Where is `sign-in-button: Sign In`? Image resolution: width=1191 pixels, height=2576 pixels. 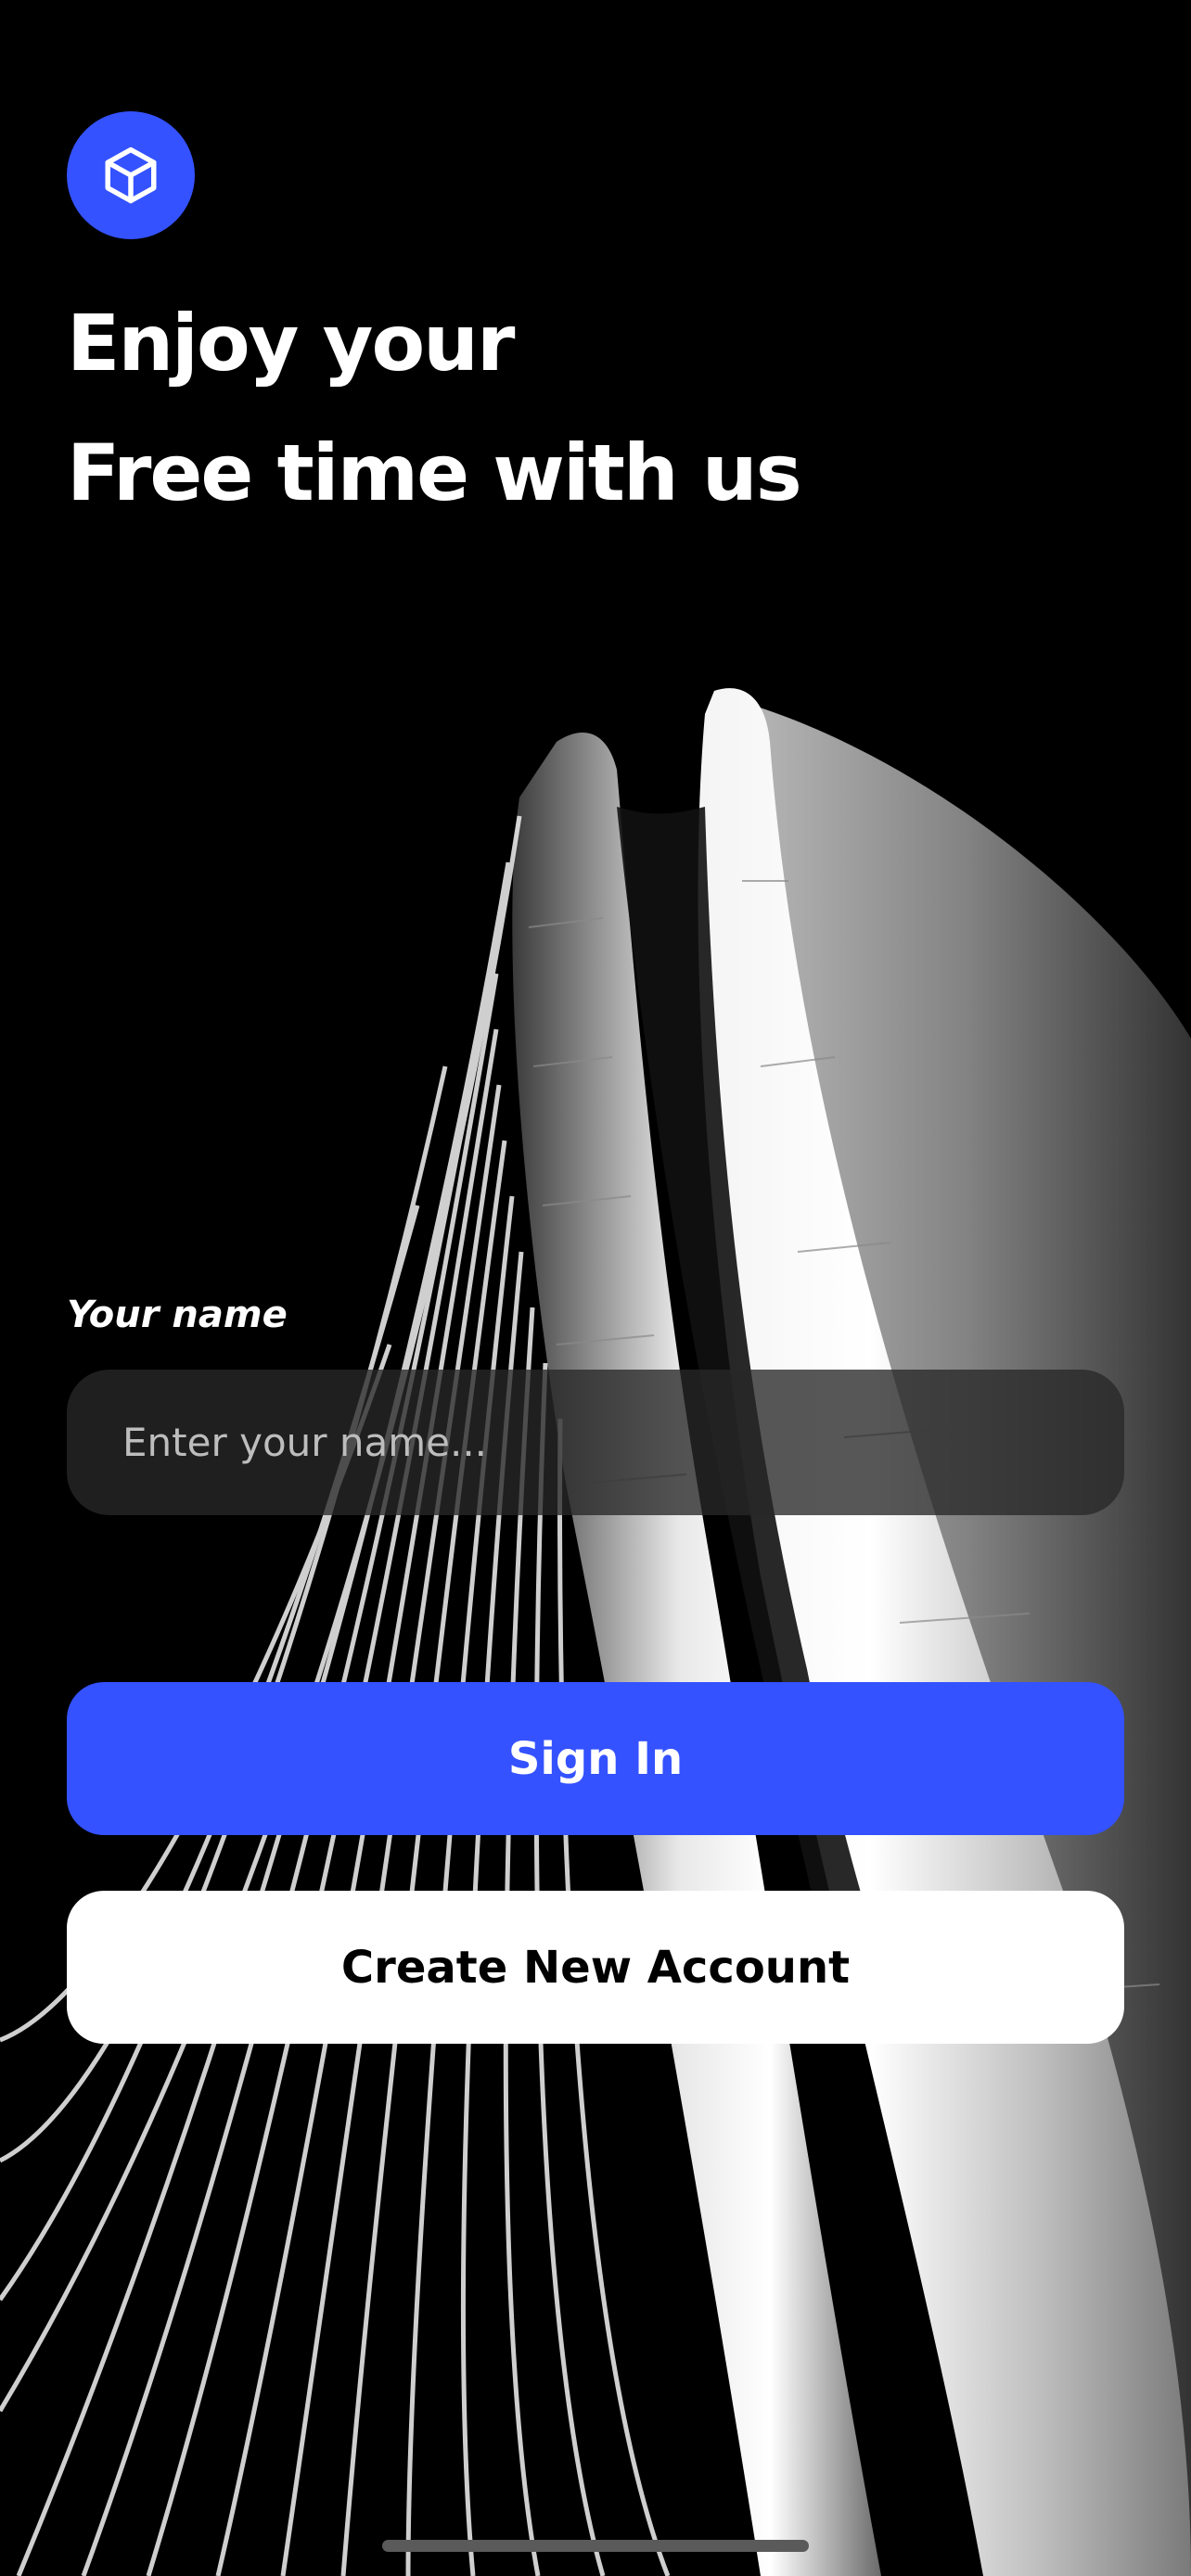 sign-in-button: Sign In is located at coordinates (595, 1759).